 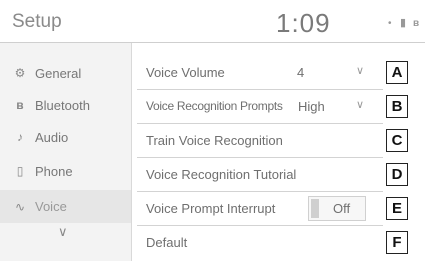 I want to click on clock: 1:09, so click(x=303, y=23).